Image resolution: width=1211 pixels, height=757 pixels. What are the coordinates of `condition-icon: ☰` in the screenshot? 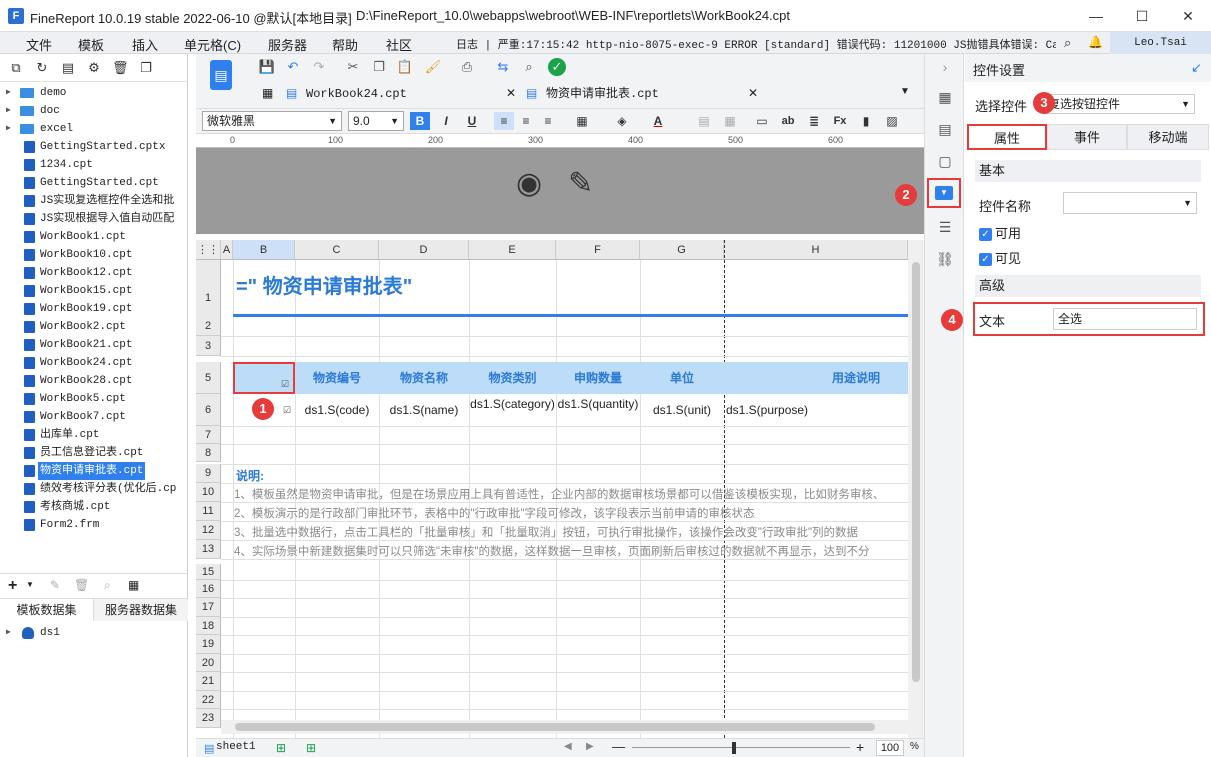 It's located at (945, 227).